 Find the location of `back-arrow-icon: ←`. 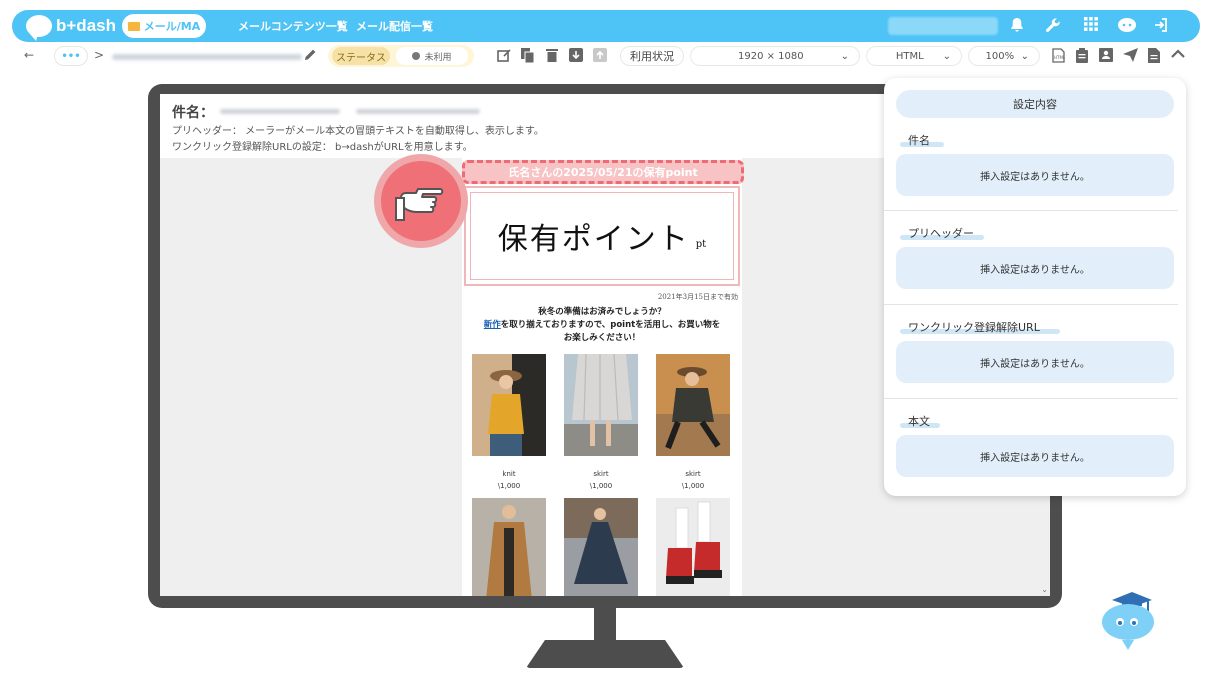

back-arrow-icon: ← is located at coordinates (29, 55).